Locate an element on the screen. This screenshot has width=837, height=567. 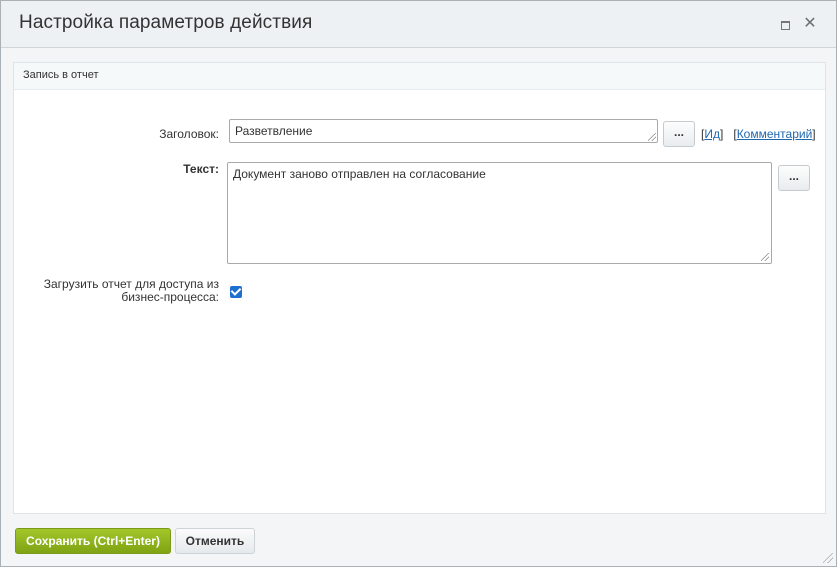
comment-link: Комментарий is located at coordinates (775, 134).